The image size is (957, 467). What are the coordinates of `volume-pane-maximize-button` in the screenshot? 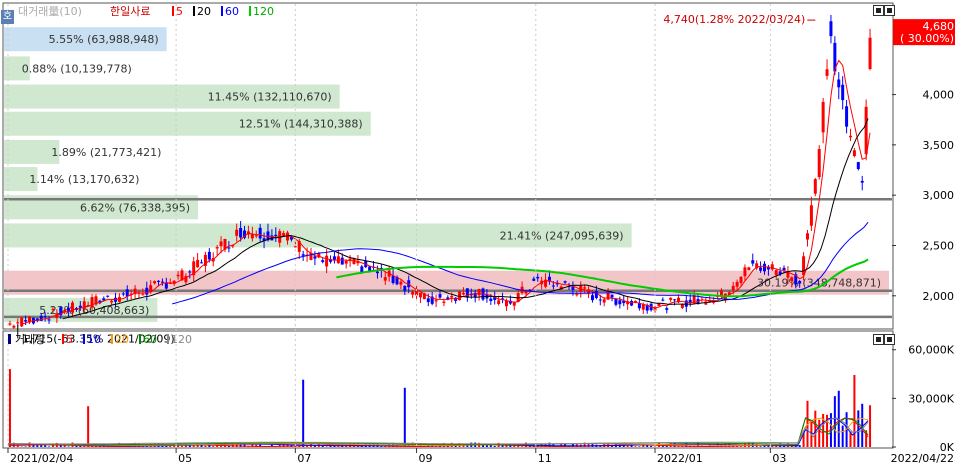 It's located at (878, 339).